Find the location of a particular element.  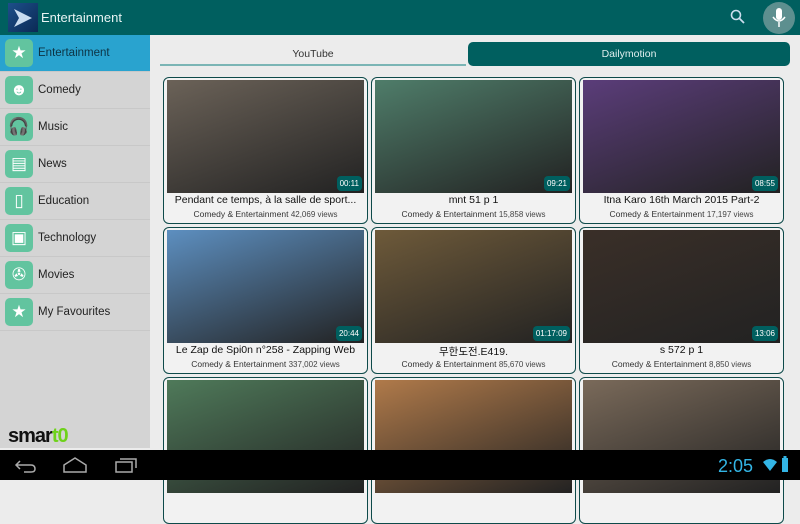

video-thumbnail: 09:21 is located at coordinates (473, 136).